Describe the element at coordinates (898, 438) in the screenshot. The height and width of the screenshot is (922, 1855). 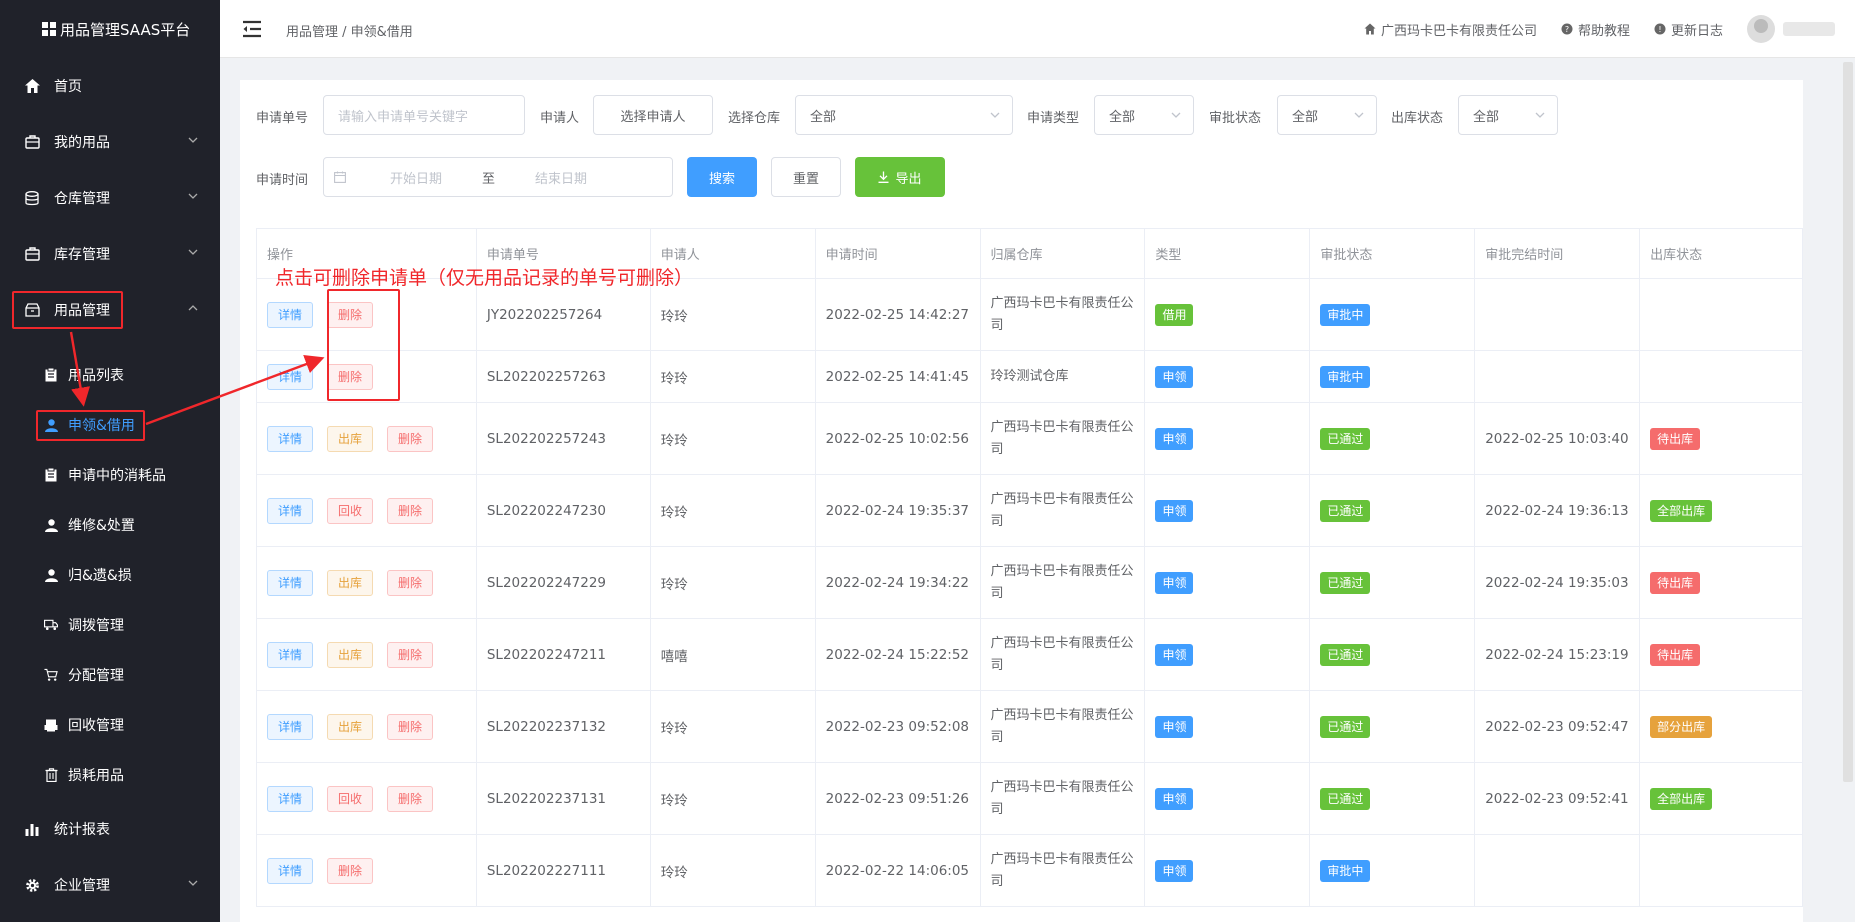
I see `apply-time: 2022-02-25 10:02:56` at that location.